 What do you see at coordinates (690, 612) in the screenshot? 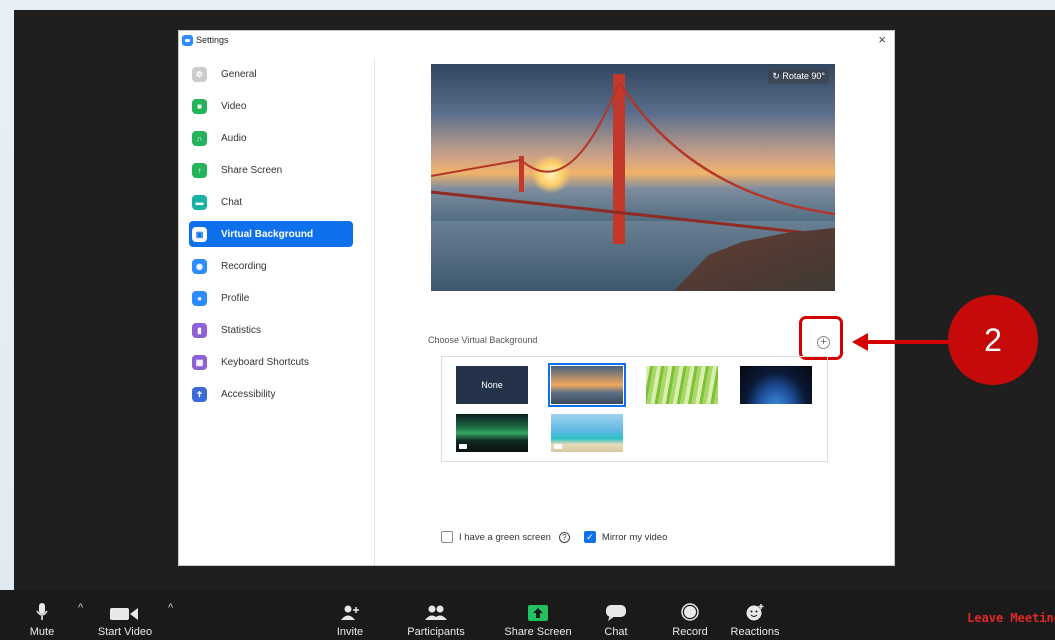
I see `record-icon` at bounding box center [690, 612].